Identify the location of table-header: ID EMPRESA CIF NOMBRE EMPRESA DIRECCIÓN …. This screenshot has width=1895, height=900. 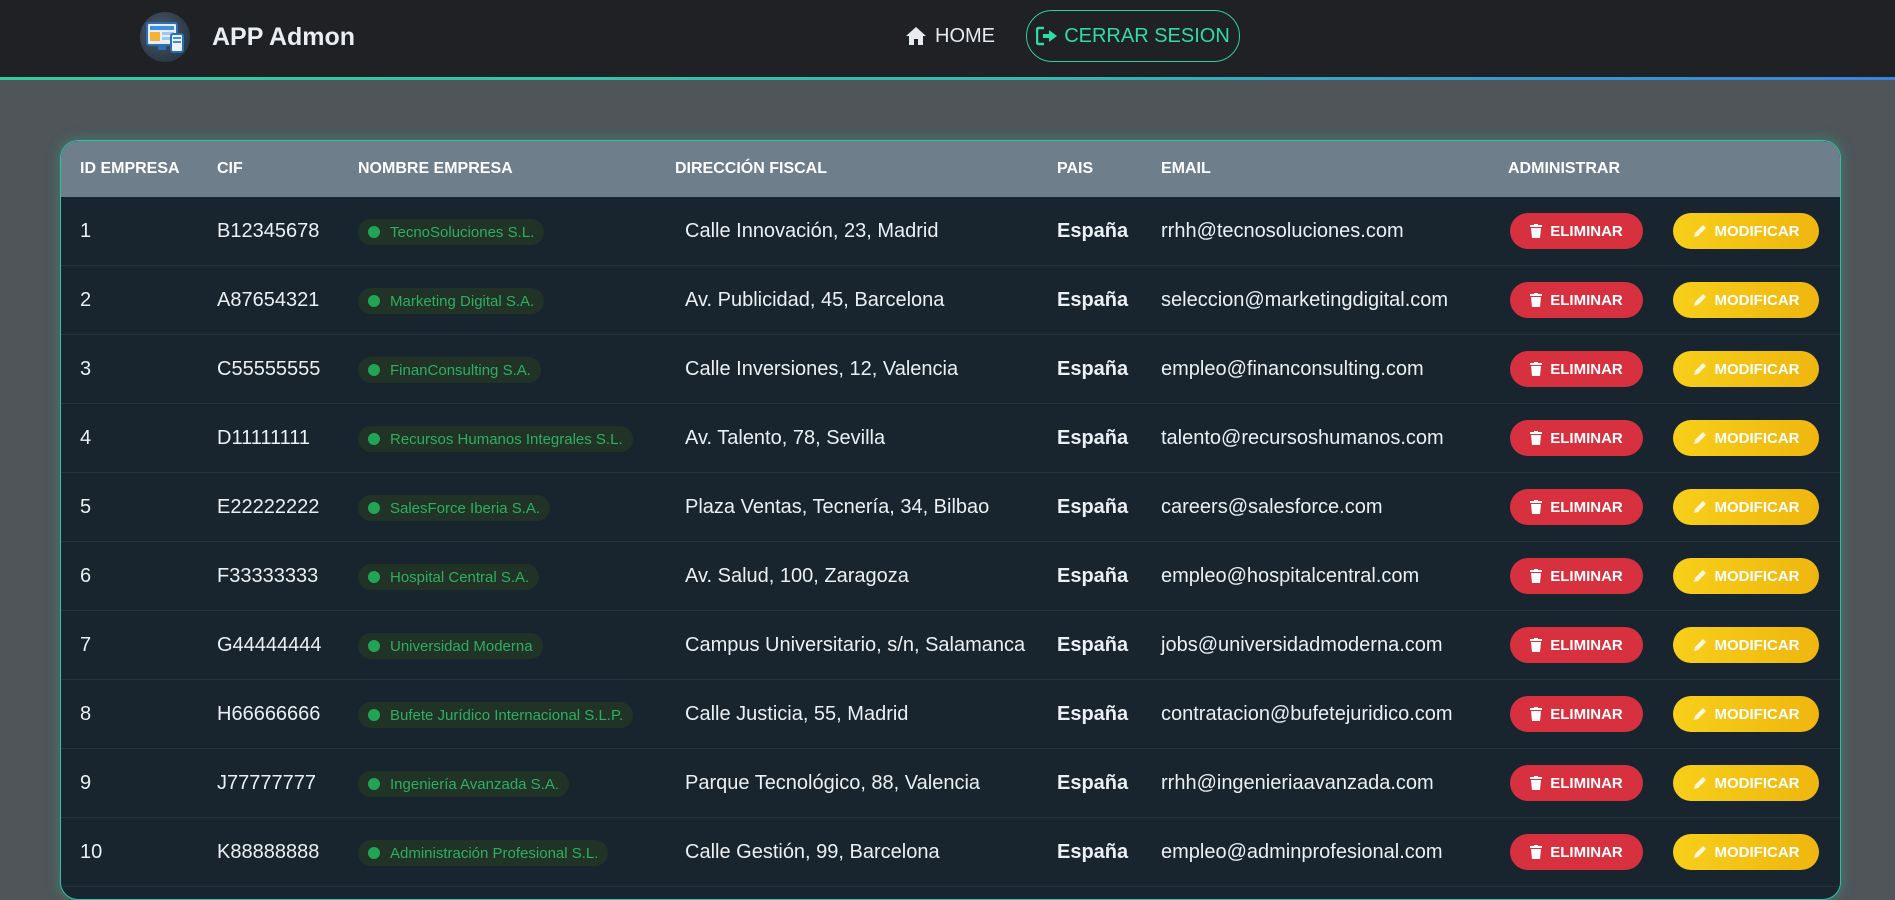
(950, 169).